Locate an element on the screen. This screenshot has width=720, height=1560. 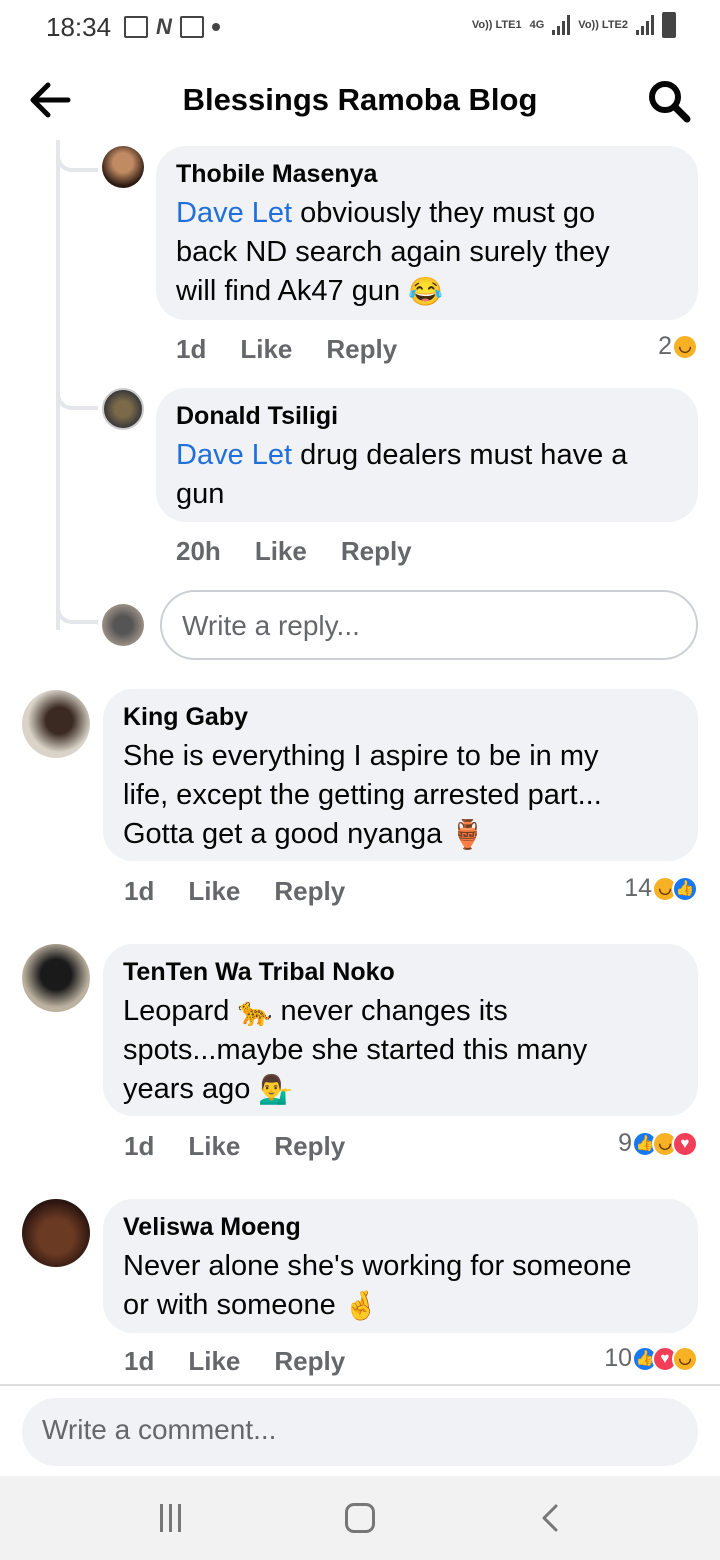
battery-icon is located at coordinates (669, 25).